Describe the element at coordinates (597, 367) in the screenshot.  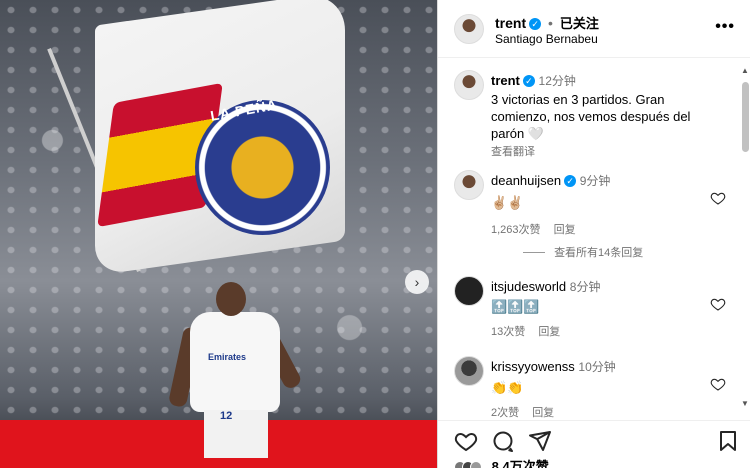
I see `comment-time: 10分钟` at that location.